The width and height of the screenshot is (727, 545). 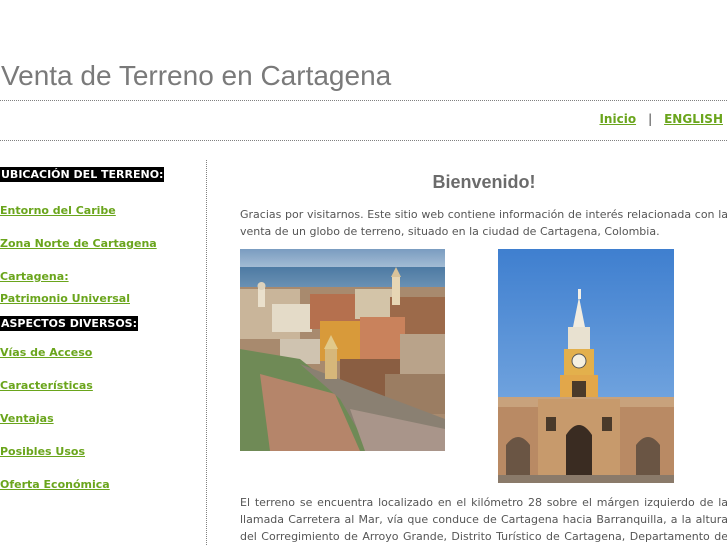 I want to click on clock-tower-photo, so click(x=586, y=366).